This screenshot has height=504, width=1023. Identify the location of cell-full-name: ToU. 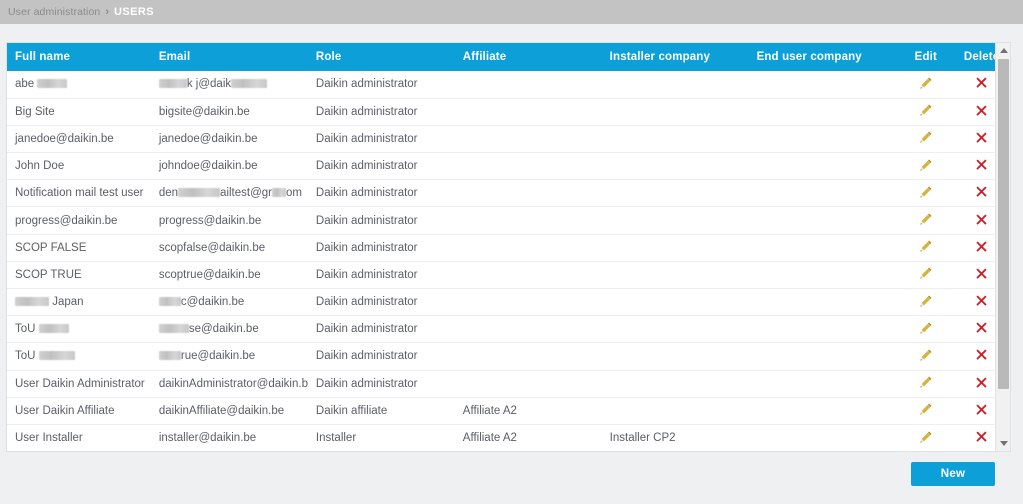
(79, 356).